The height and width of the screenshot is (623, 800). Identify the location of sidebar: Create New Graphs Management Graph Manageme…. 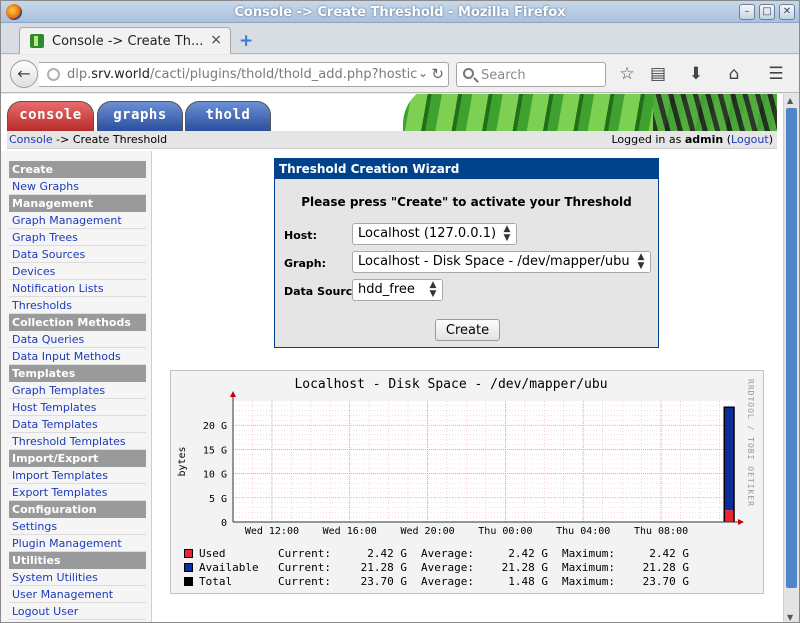
(76, 386).